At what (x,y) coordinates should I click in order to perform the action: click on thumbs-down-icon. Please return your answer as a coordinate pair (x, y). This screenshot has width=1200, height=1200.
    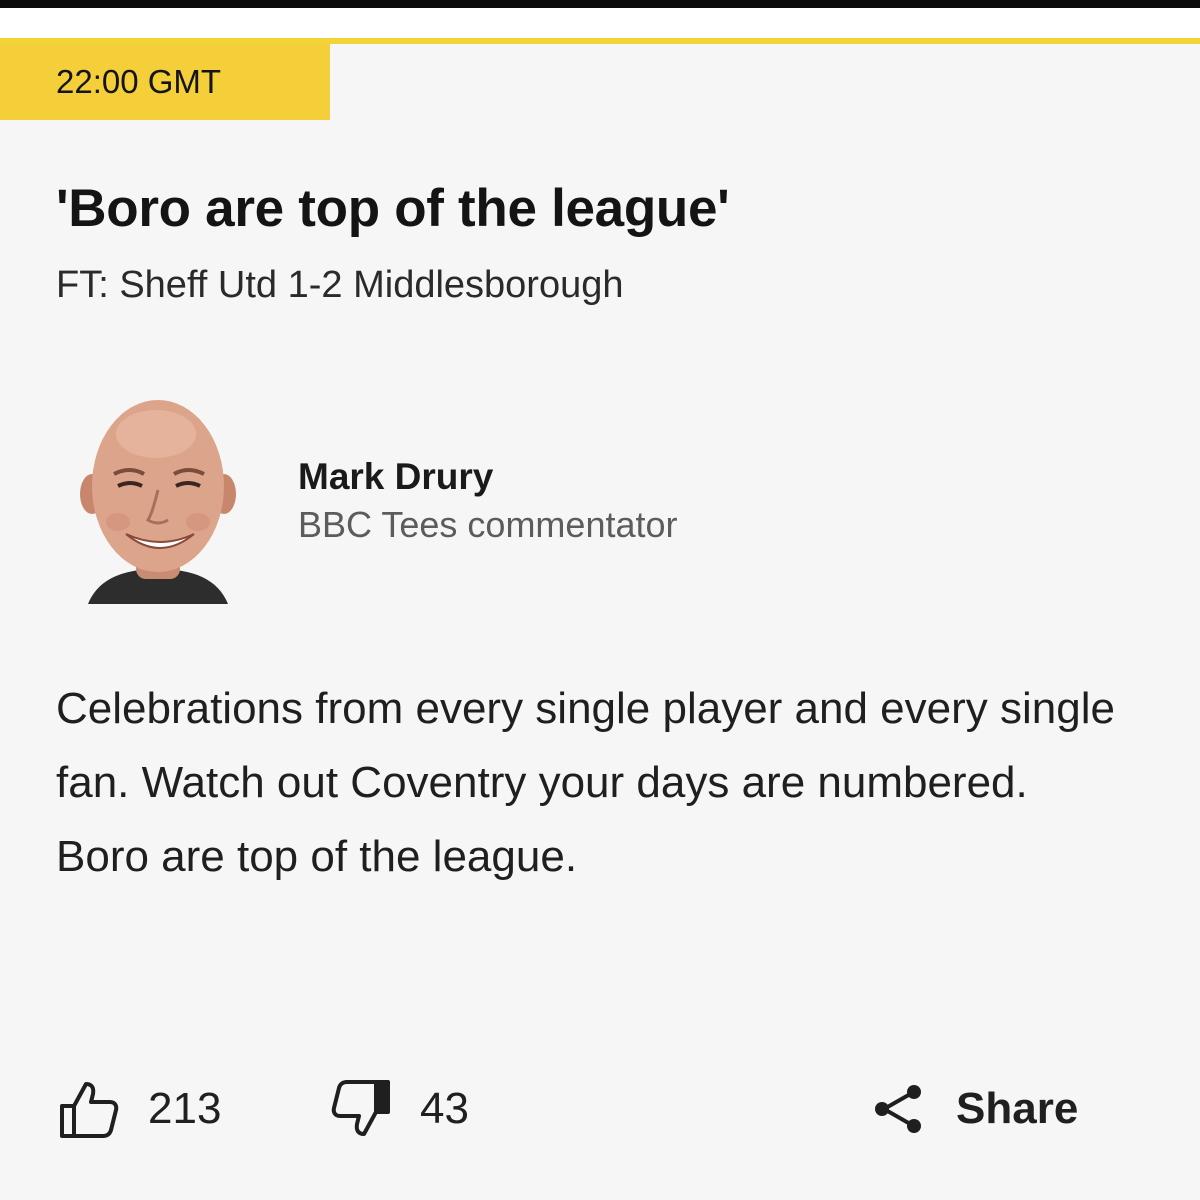
    Looking at the image, I should click on (360, 1108).